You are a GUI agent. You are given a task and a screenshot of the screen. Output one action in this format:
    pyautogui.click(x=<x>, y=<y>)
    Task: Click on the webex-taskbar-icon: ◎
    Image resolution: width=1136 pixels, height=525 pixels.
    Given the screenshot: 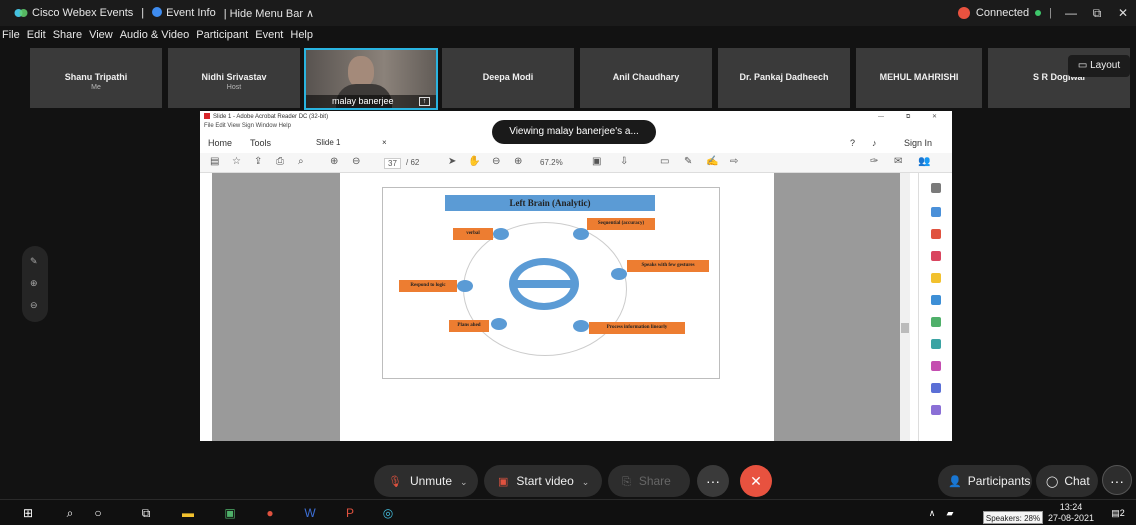 What is the action you would take?
    pyautogui.click(x=388, y=513)
    